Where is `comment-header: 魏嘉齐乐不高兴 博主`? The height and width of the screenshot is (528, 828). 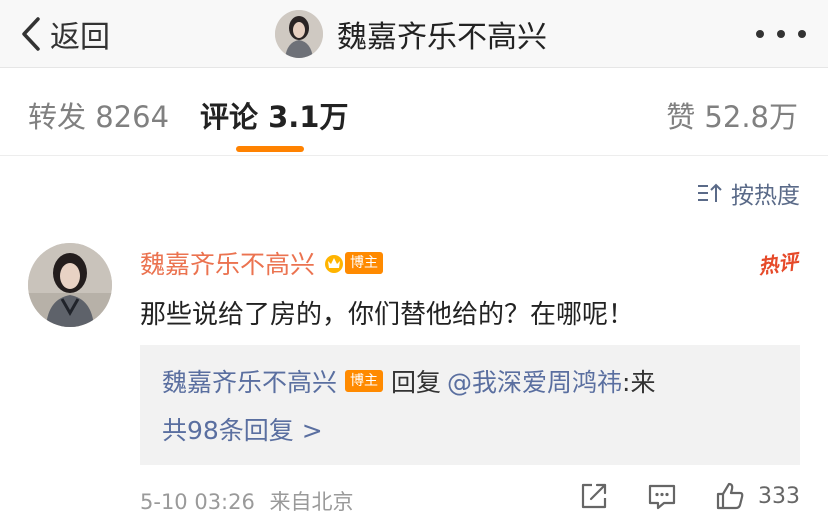 comment-header: 魏嘉齐乐不高兴 博主 is located at coordinates (262, 263).